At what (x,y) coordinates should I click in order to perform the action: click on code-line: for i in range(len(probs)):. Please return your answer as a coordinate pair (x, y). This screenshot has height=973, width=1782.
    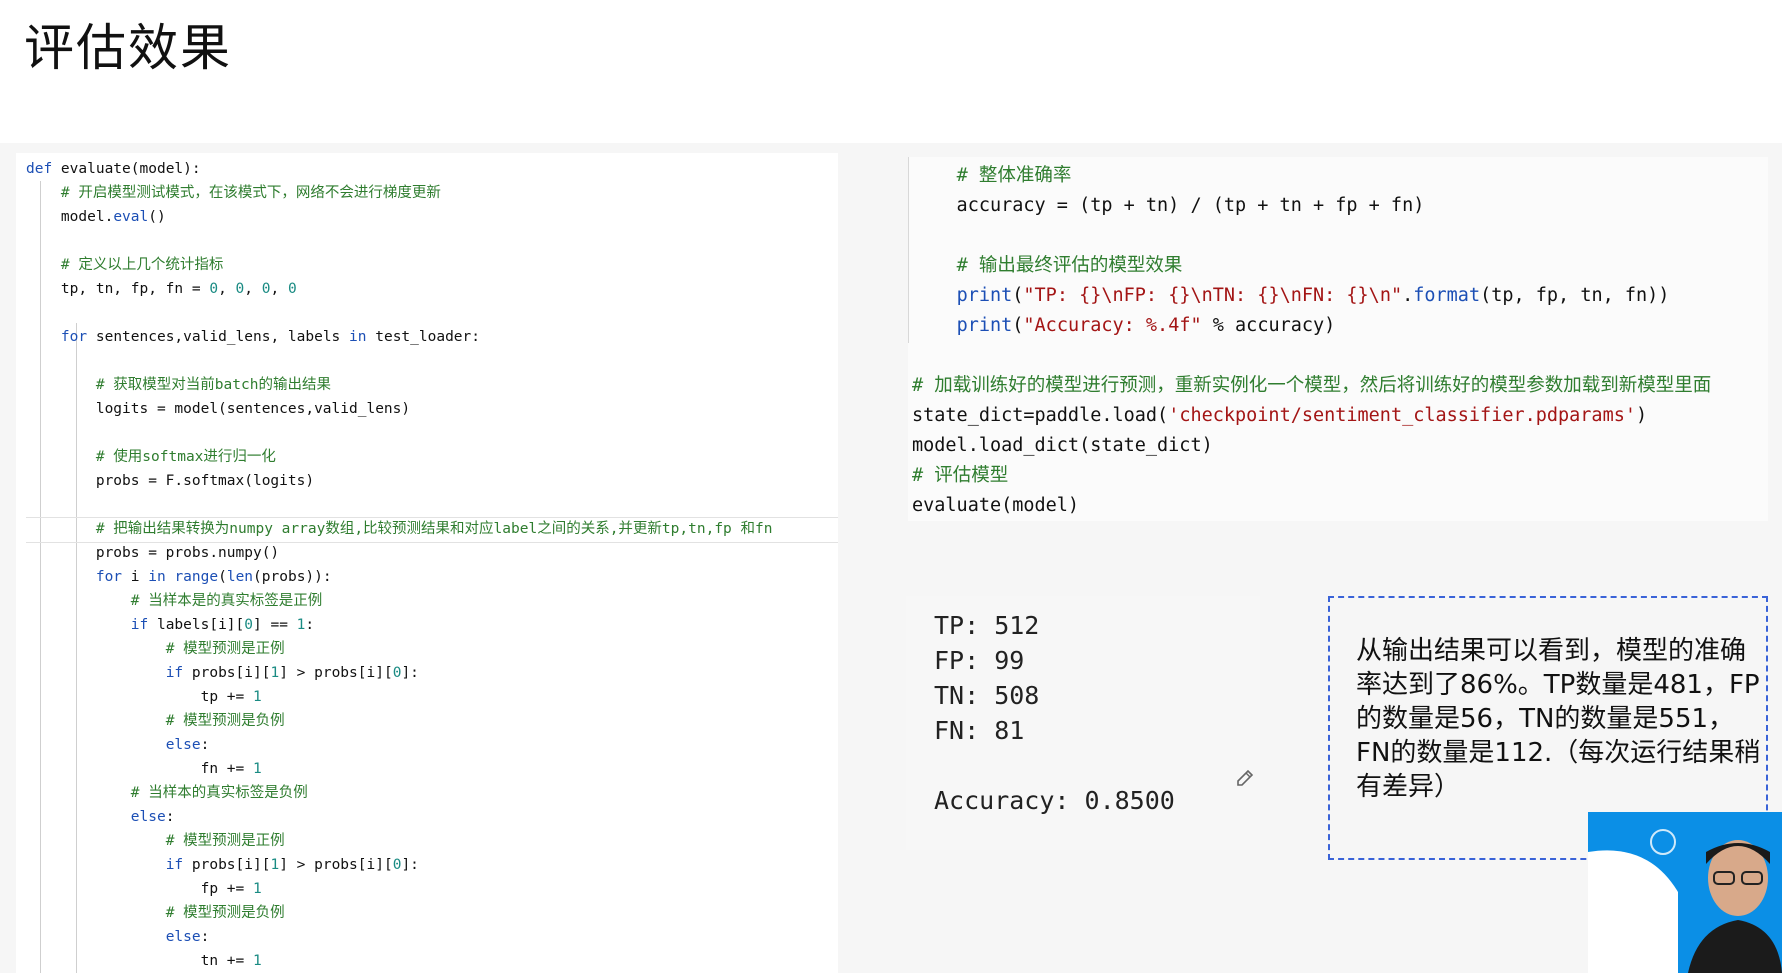
    Looking at the image, I should click on (399, 577).